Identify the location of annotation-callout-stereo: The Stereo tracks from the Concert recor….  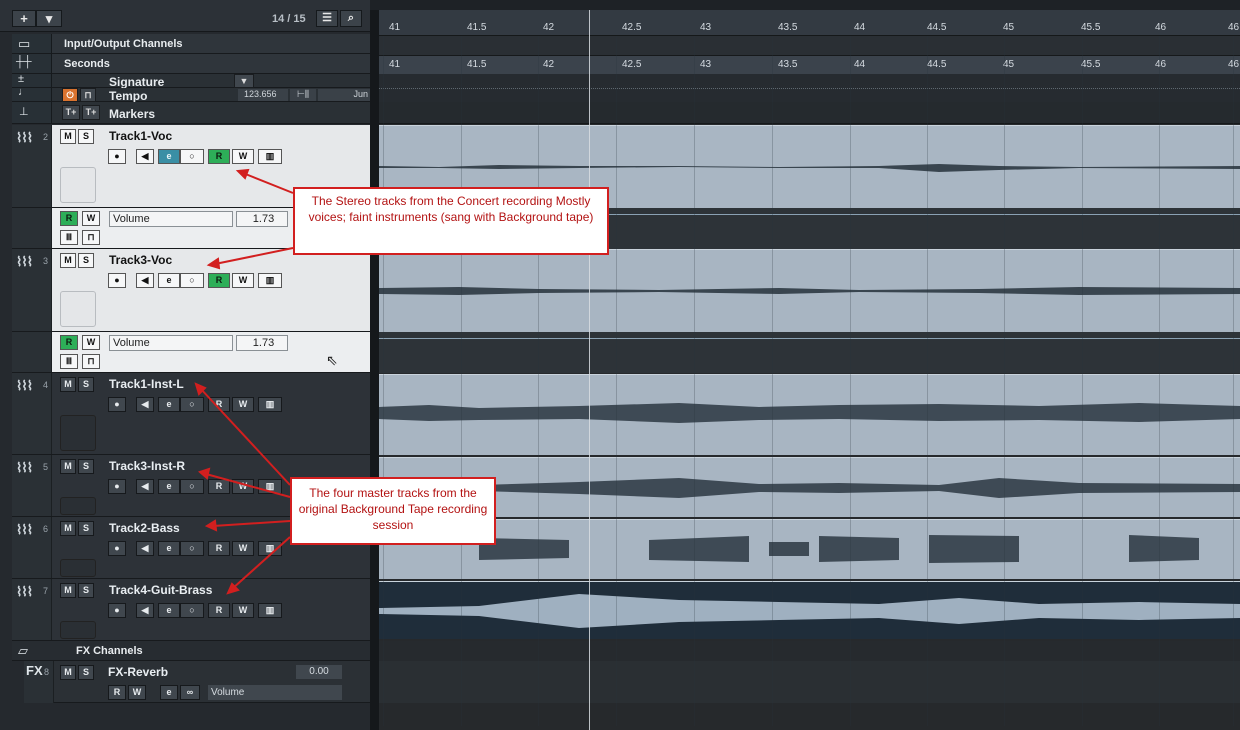
(451, 221).